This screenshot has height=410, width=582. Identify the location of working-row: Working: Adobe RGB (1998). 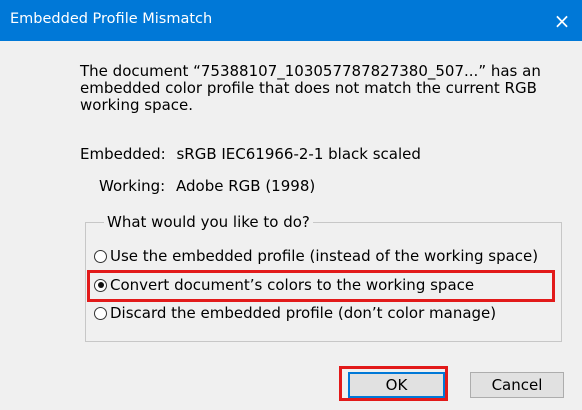
(207, 186).